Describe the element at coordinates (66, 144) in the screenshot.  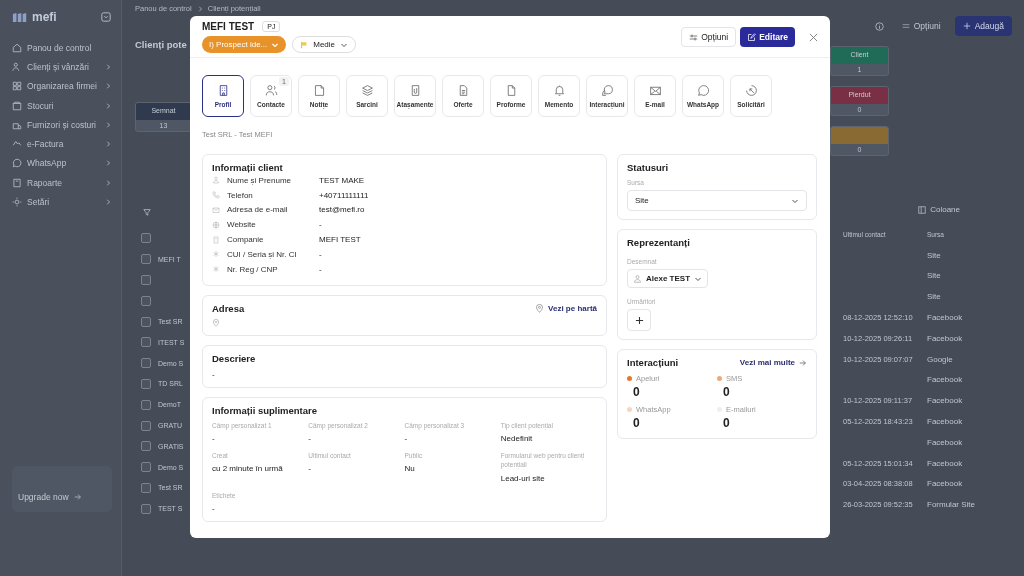
I see `nav-item: e-Factura` at that location.